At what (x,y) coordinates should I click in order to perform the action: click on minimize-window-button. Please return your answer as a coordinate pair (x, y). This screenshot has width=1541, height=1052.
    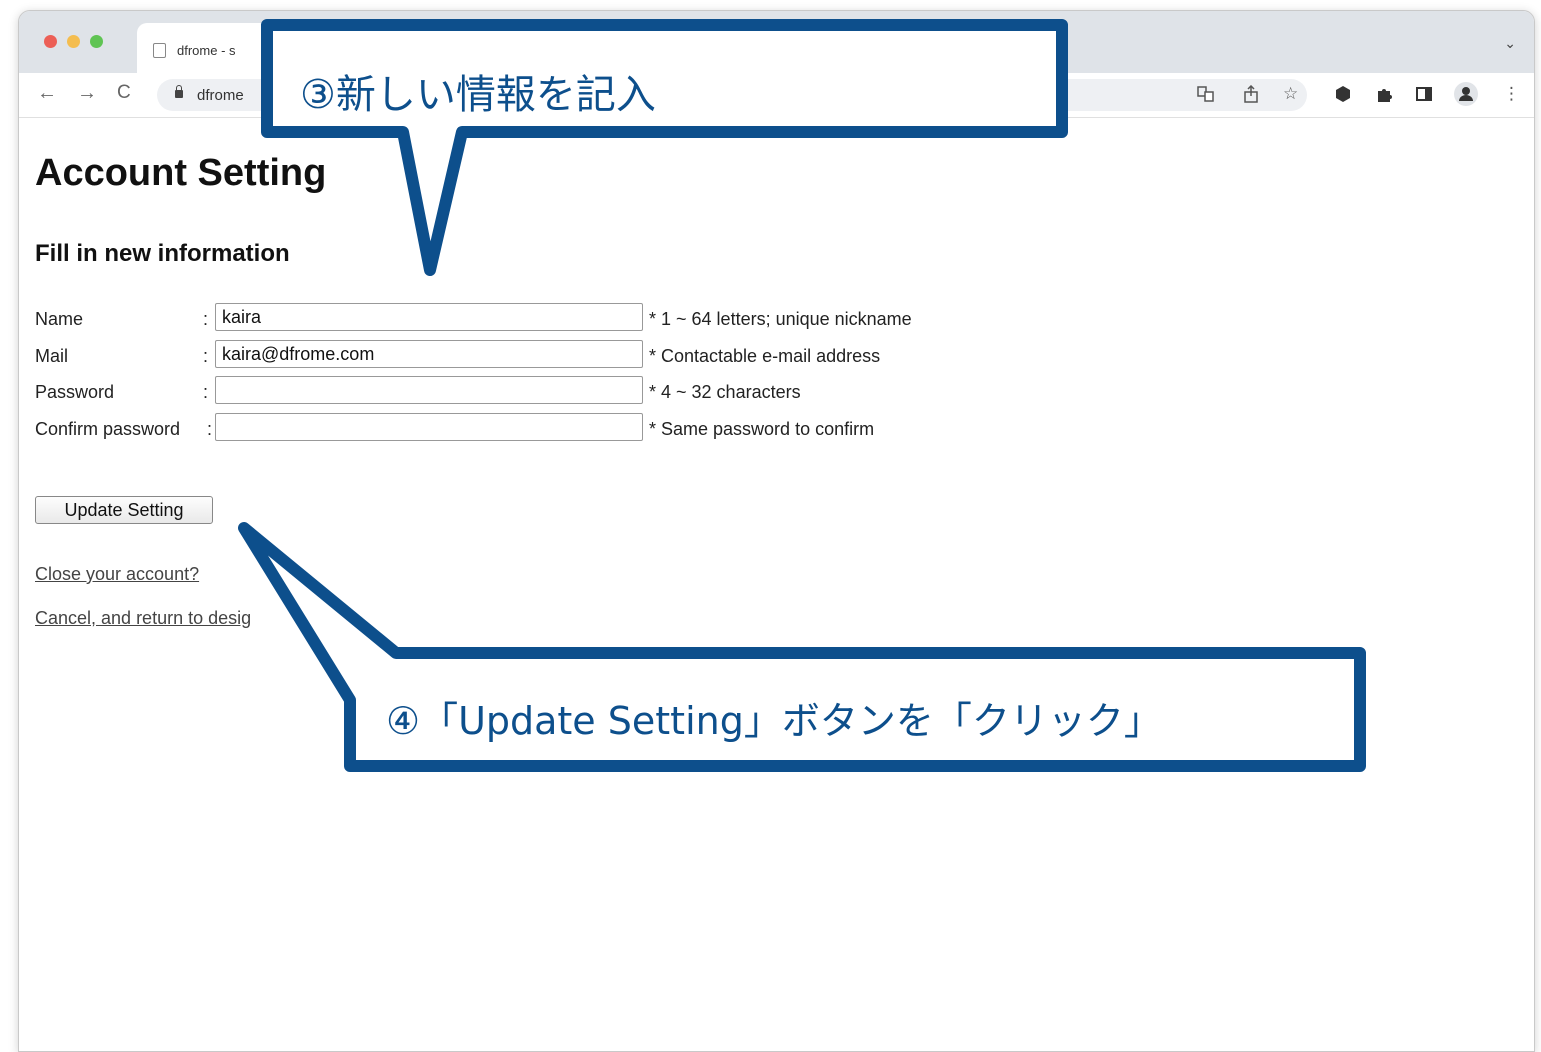
    Looking at the image, I should click on (73, 41).